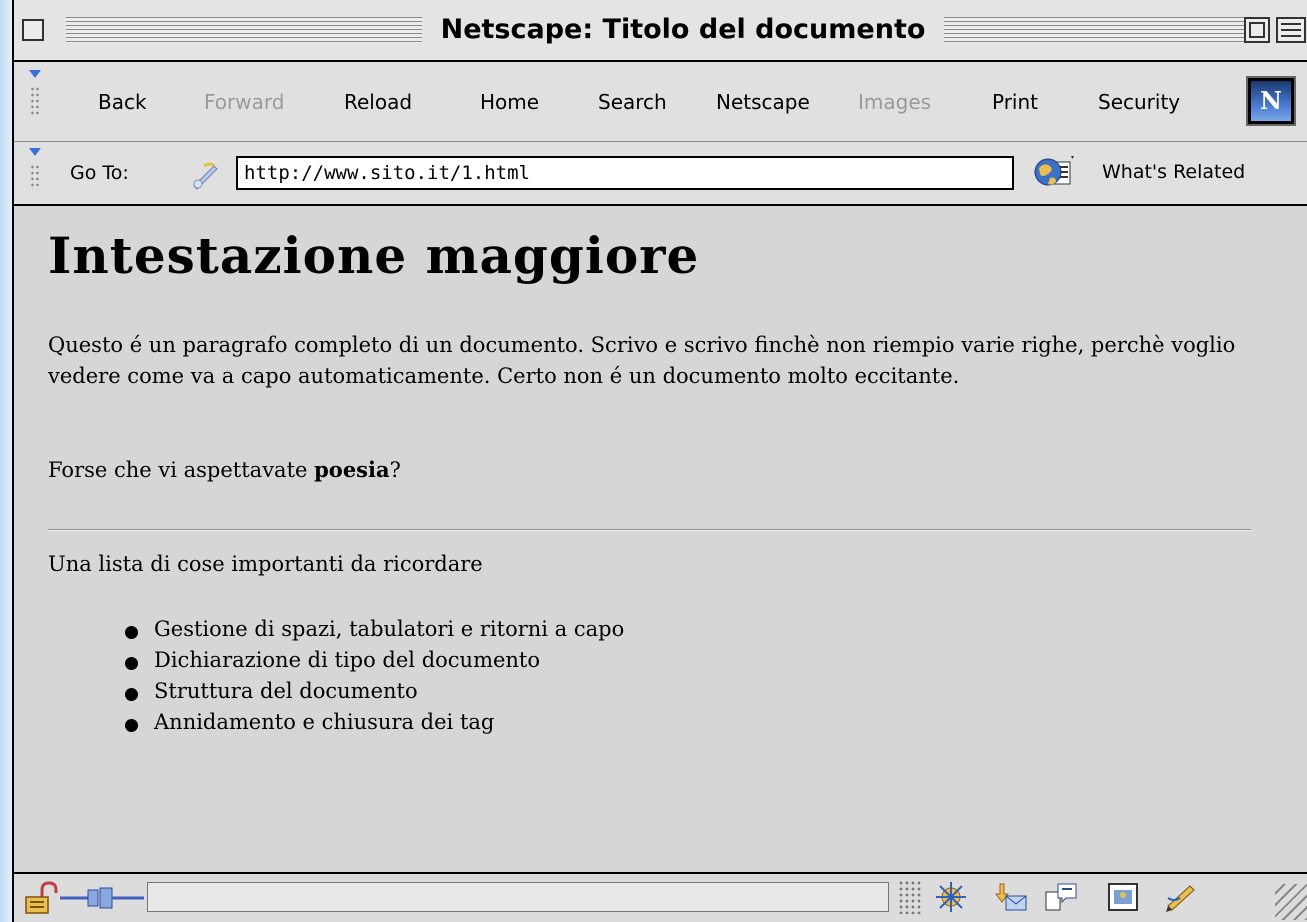 This screenshot has width=1307, height=922. Describe the element at coordinates (683, 30) in the screenshot. I see `window-title: Netscape: Titolo del documento` at that location.